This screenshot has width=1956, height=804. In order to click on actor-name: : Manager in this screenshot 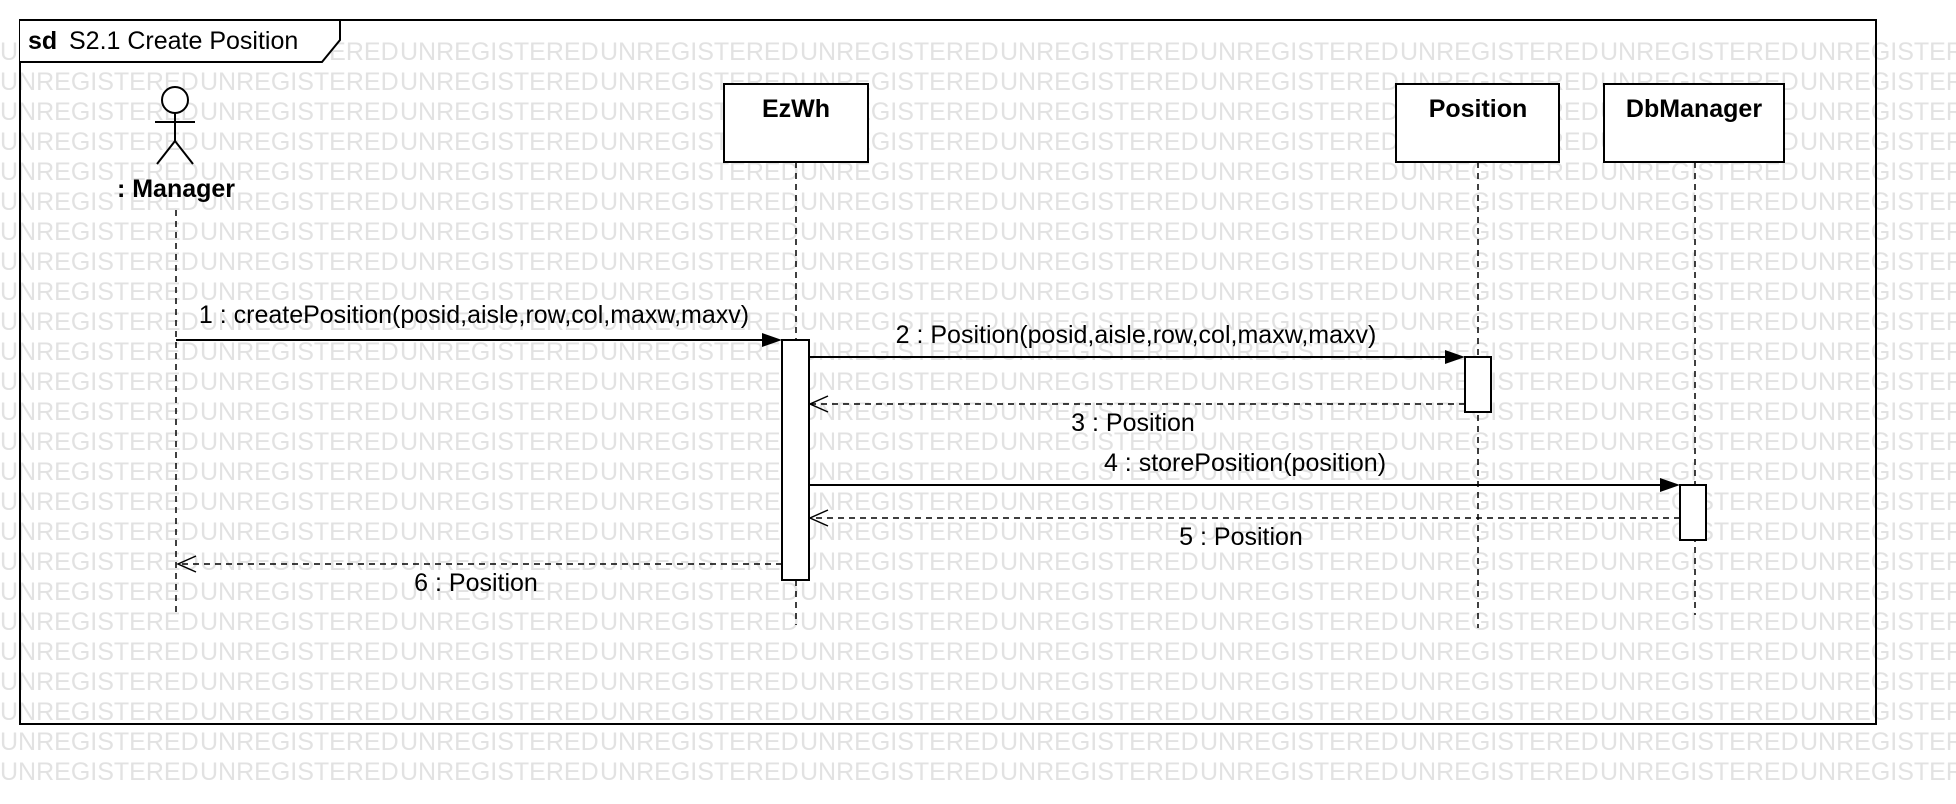, I will do `click(176, 189)`.